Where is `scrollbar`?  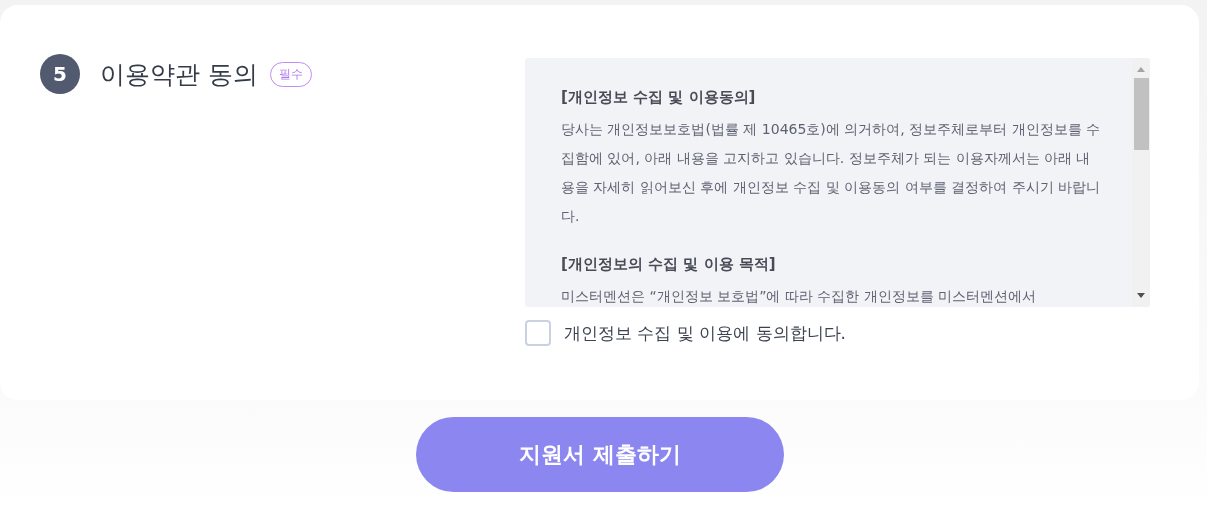 scrollbar is located at coordinates (1141, 182).